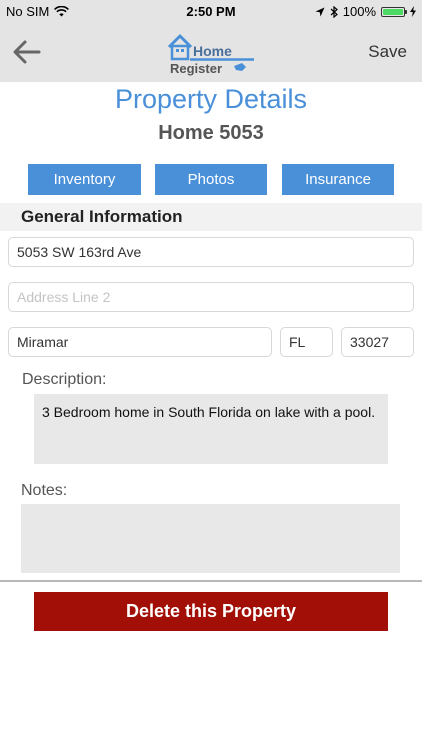 Image resolution: width=422 pixels, height=750 pixels. I want to click on back-arrow-icon, so click(27, 52).